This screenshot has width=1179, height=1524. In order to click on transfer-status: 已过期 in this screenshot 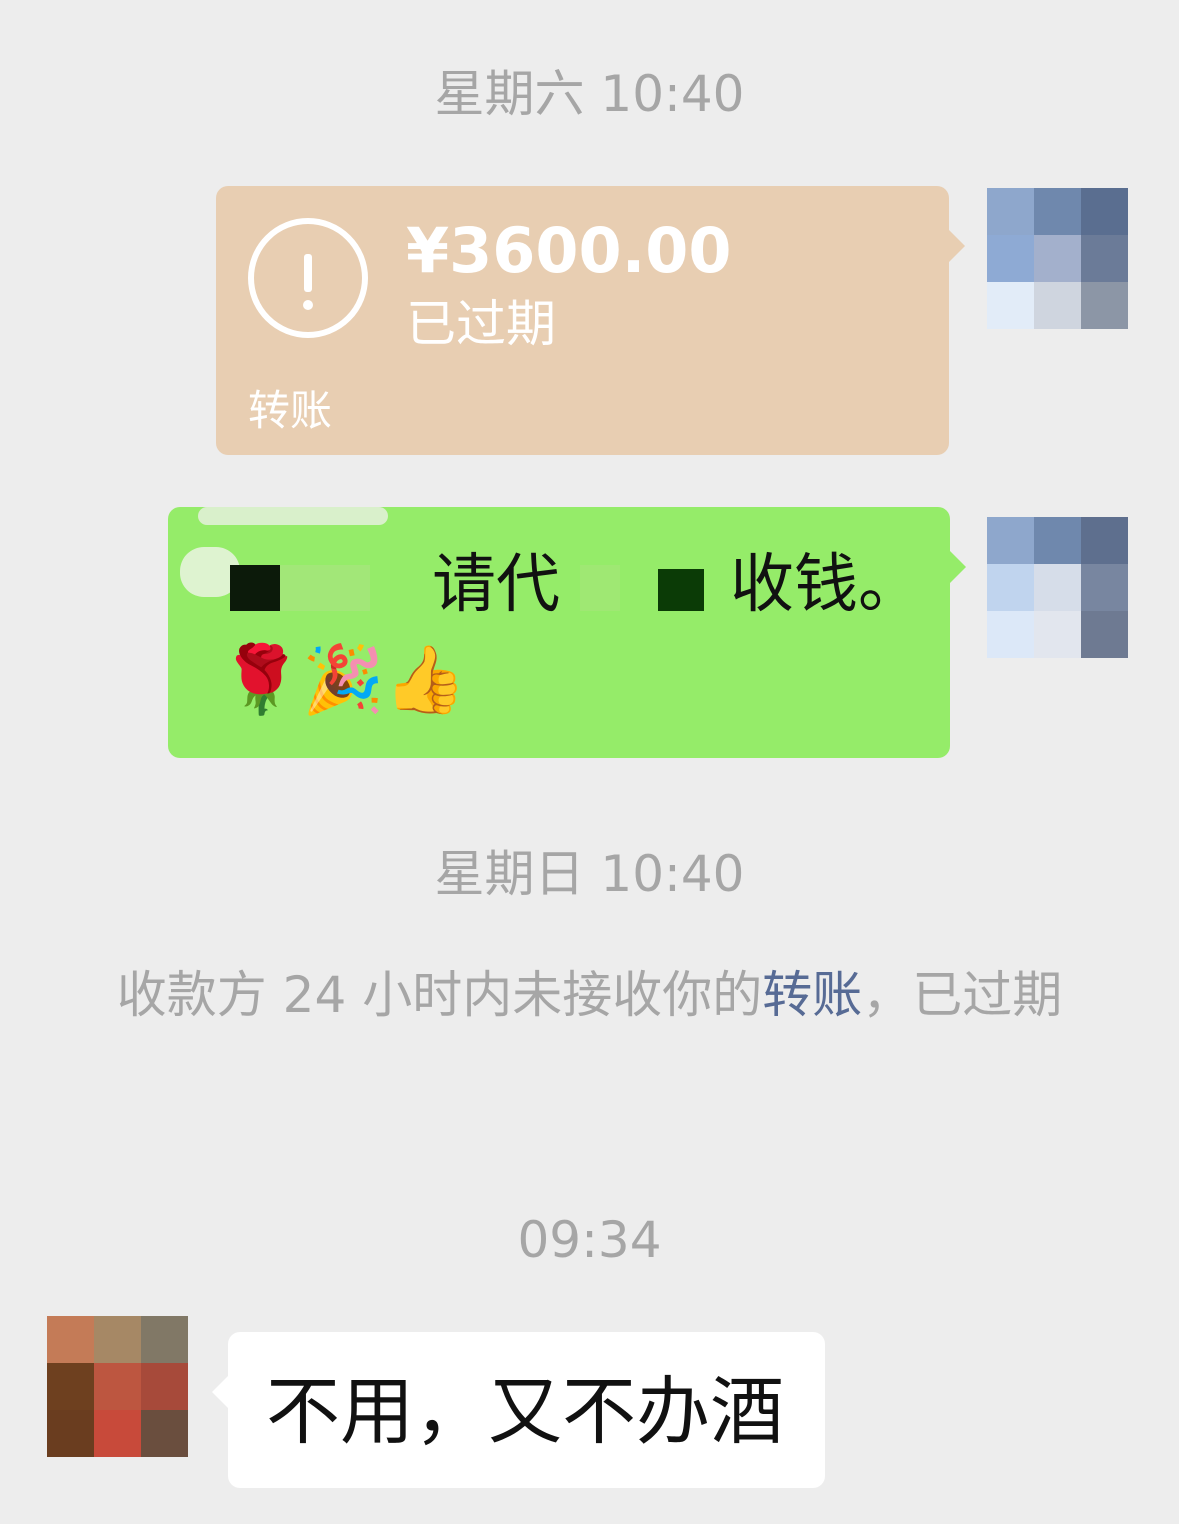, I will do `click(481, 324)`.